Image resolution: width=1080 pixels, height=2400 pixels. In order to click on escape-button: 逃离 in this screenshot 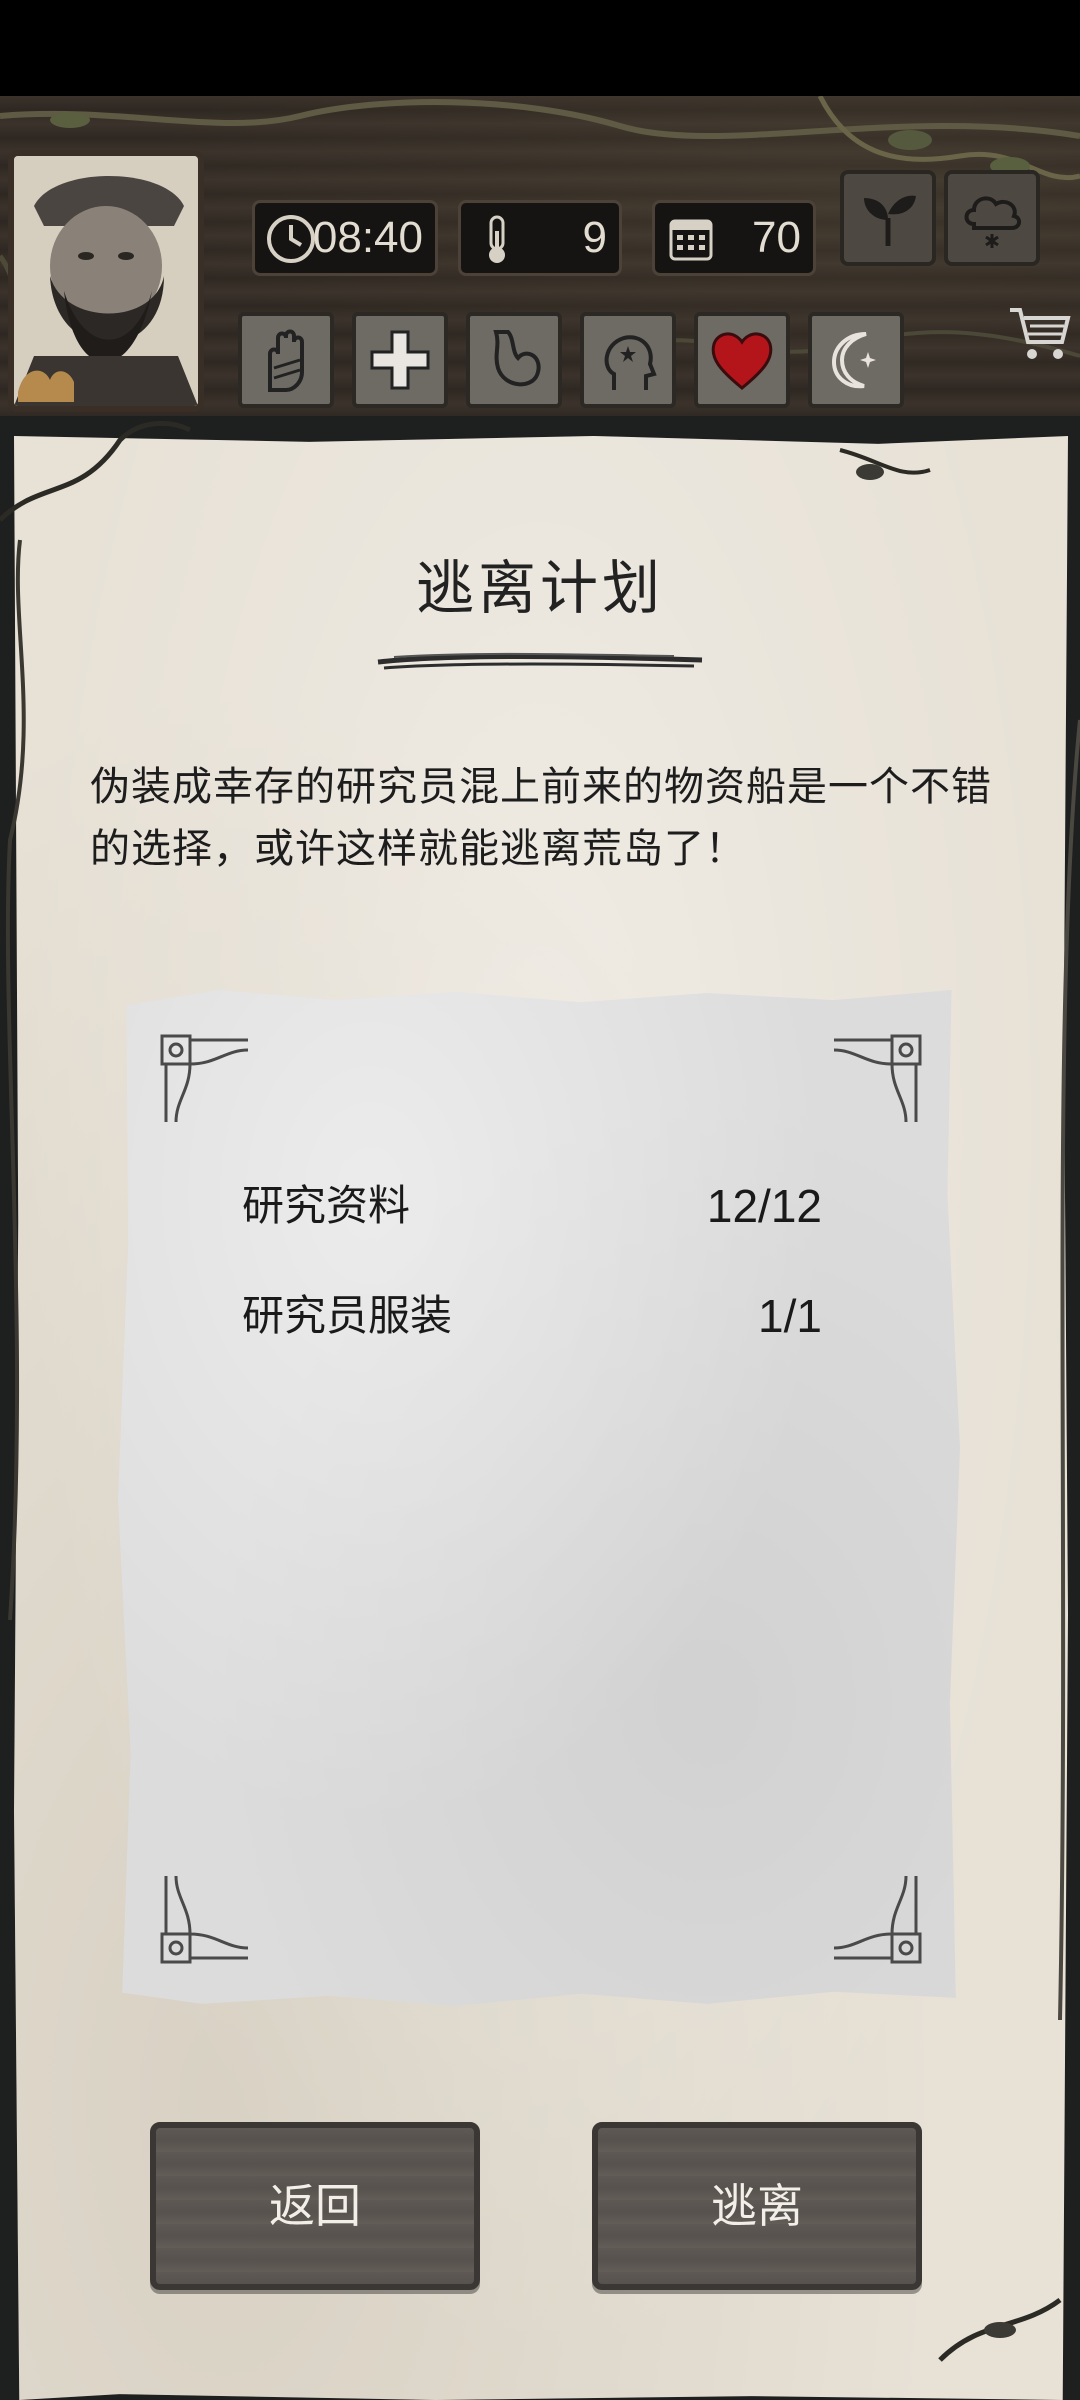, I will do `click(757, 2206)`.